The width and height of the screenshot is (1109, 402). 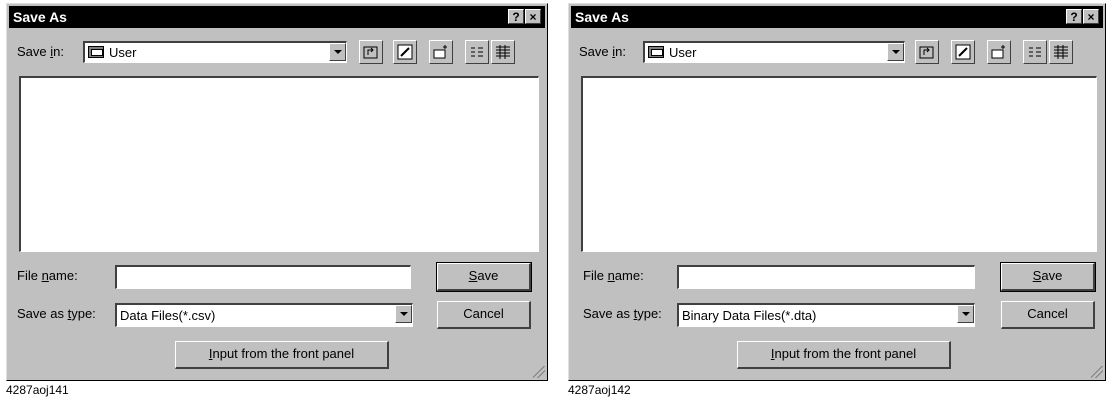 What do you see at coordinates (168, 315) in the screenshot?
I see `save-as-type-value: Data Files(*.csv)` at bounding box center [168, 315].